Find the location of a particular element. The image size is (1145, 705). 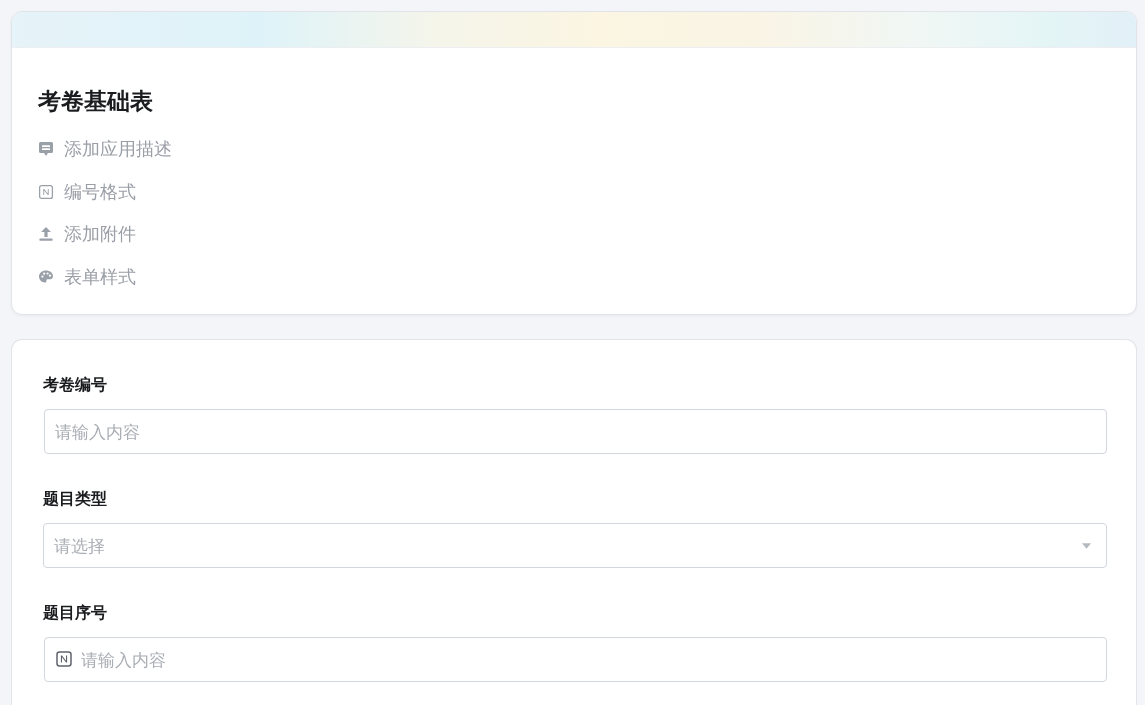

numbering-format-link: 编号格式 is located at coordinates (87, 191).